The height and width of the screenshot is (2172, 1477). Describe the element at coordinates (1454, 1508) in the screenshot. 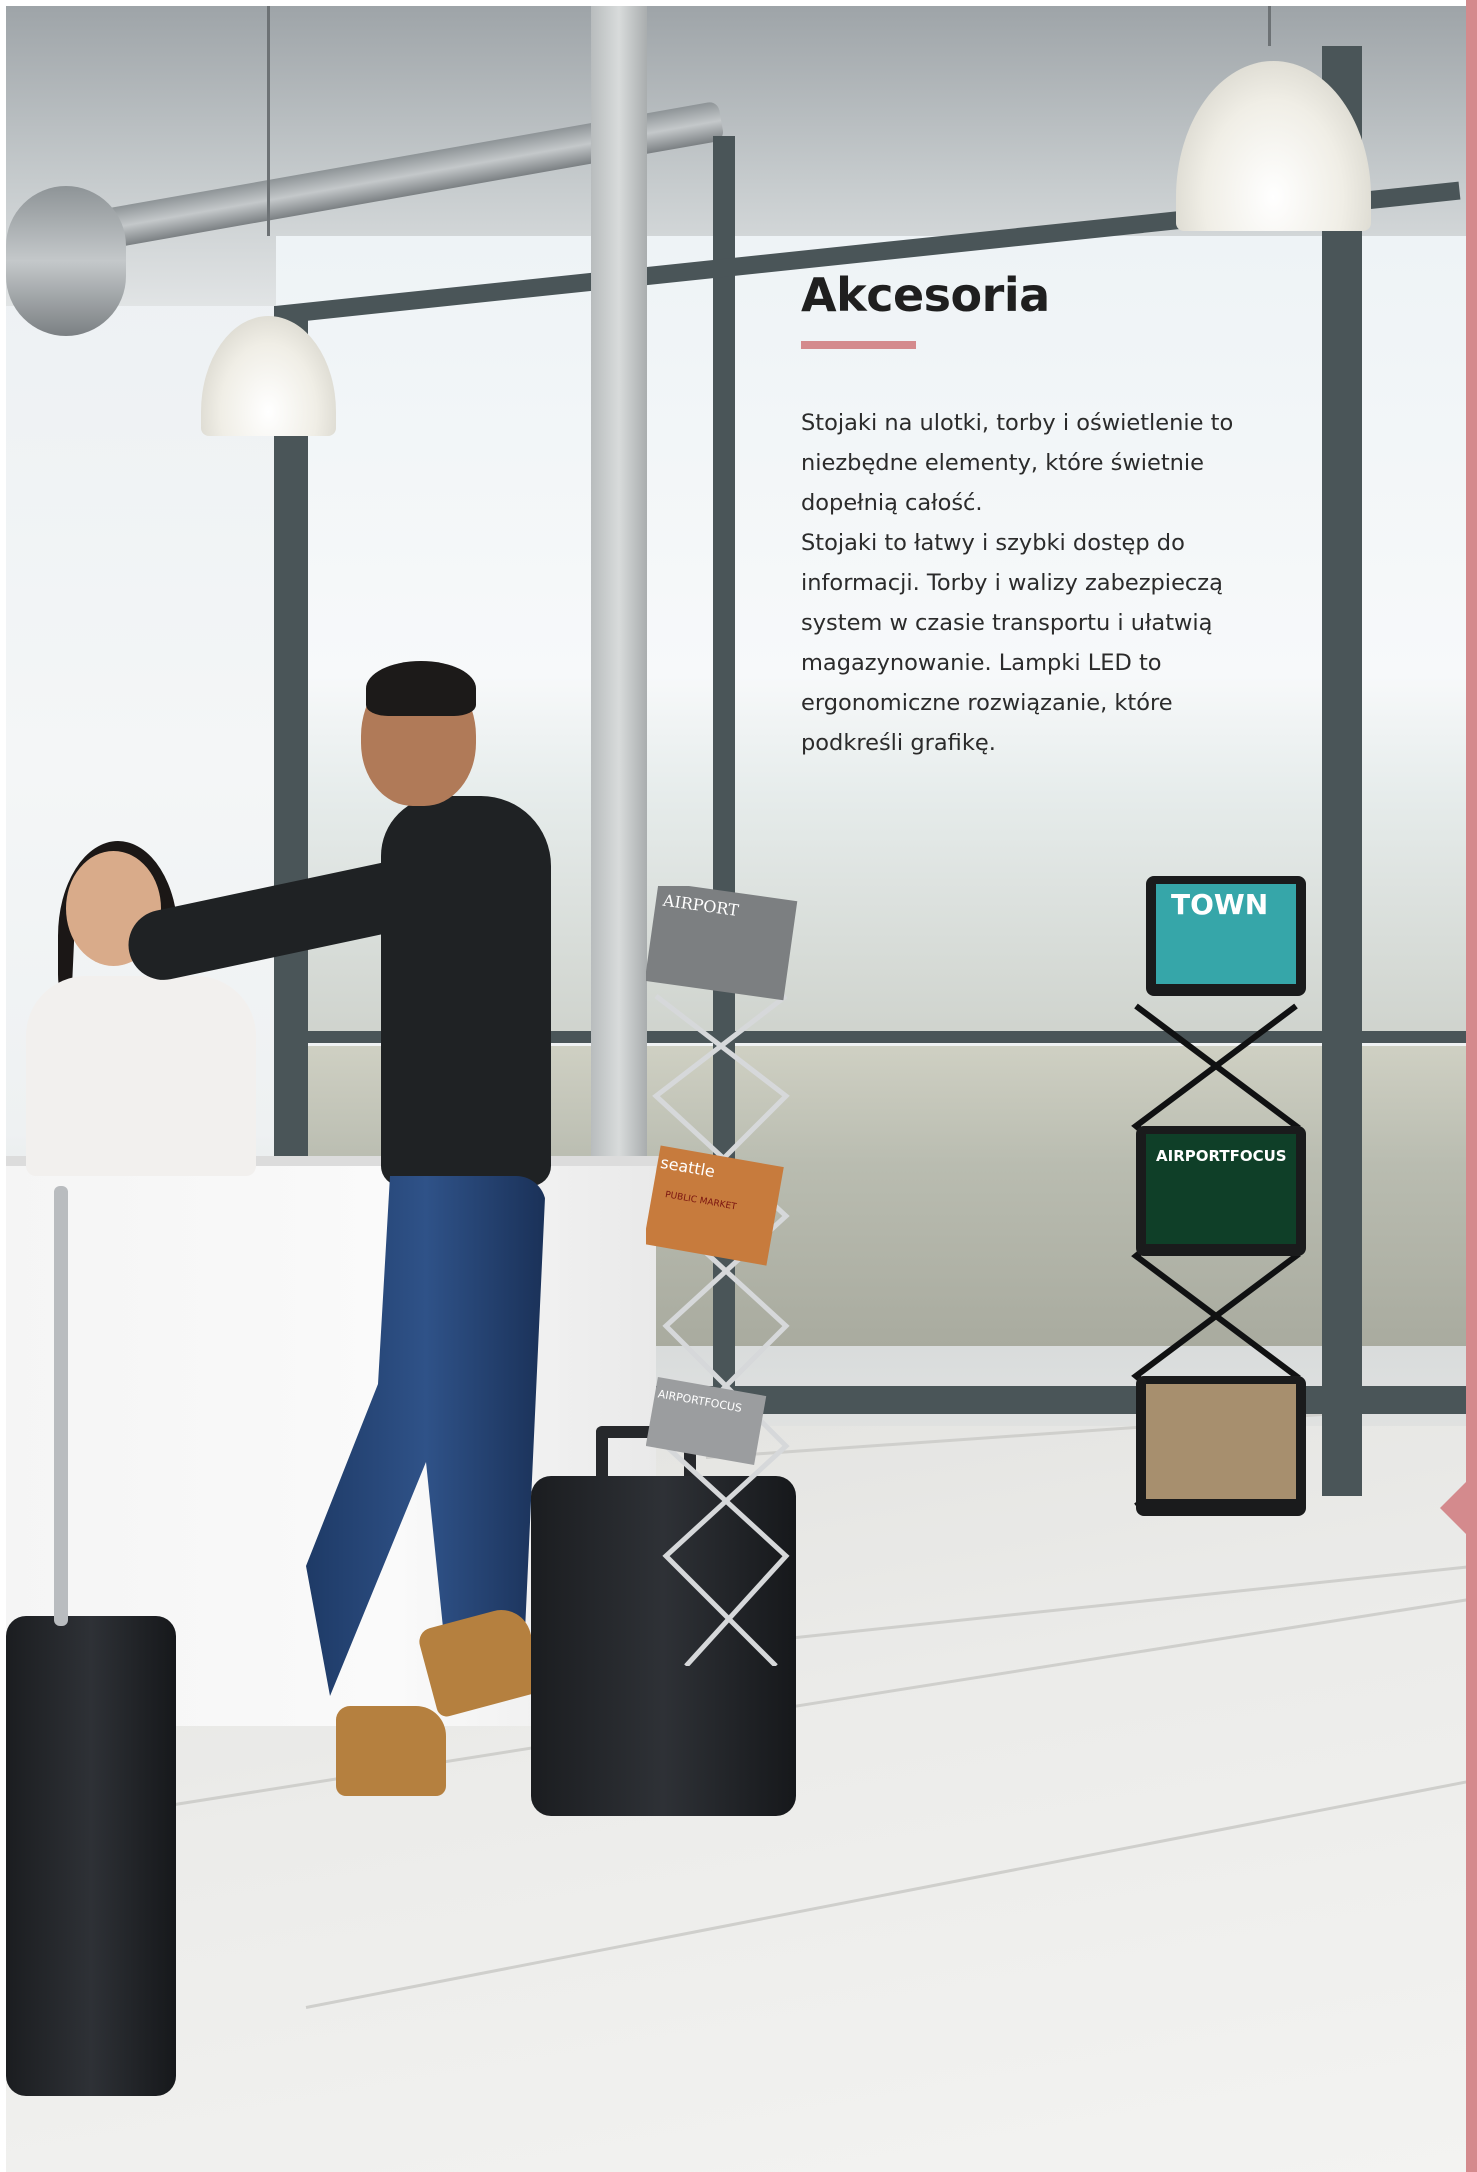

I see `accent-notch` at that location.